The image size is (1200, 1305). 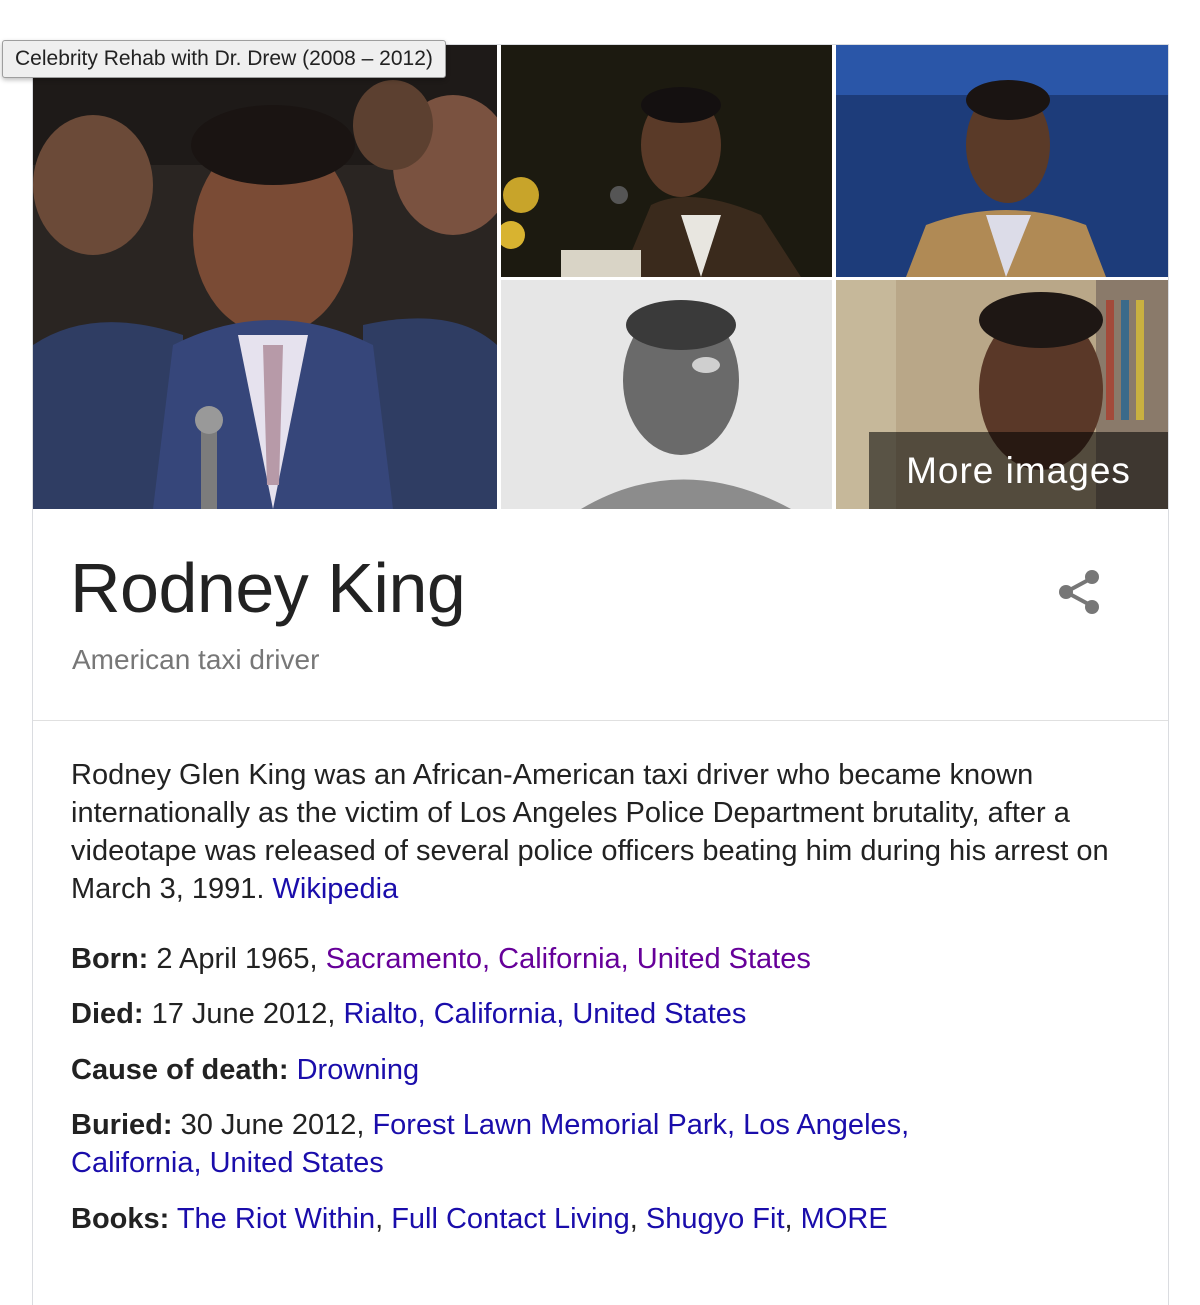 I want to click on fact-label: Born:, so click(x=110, y=959).